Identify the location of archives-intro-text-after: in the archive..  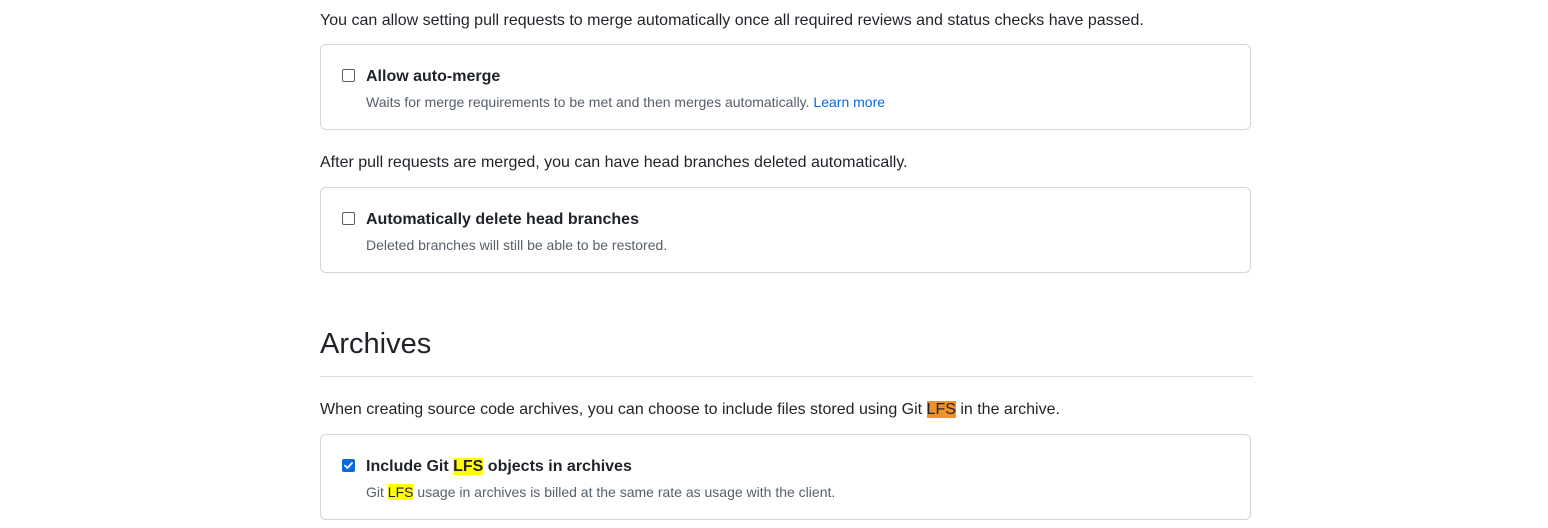
(1007, 409).